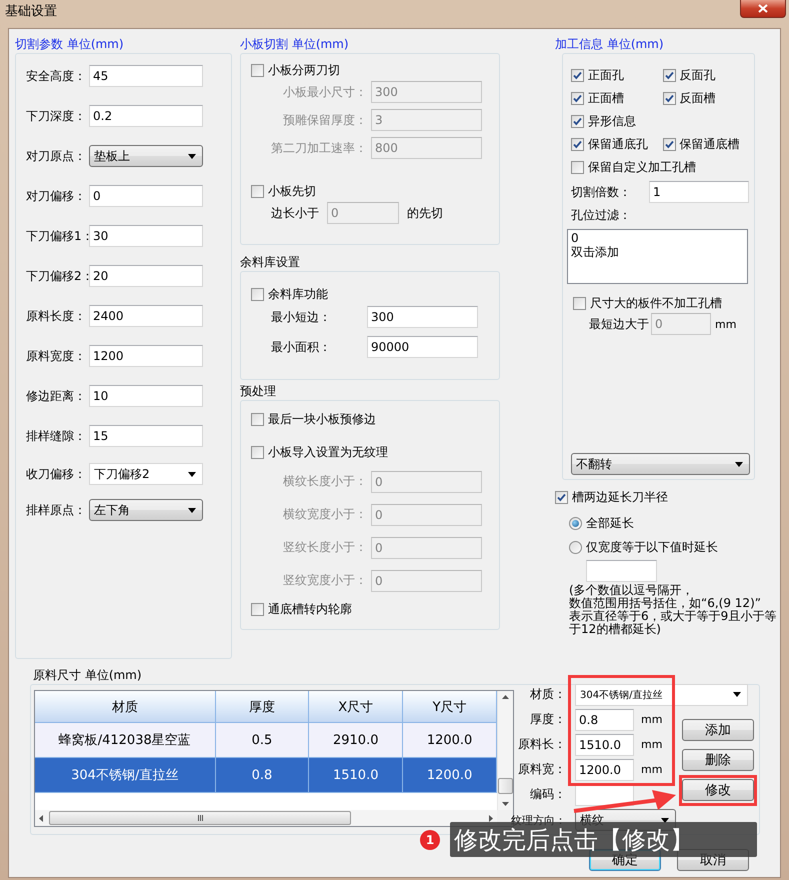 Image resolution: width=789 pixels, height=880 pixels. What do you see at coordinates (422, 317) in the screenshot?
I see `text-field: 300` at bounding box center [422, 317].